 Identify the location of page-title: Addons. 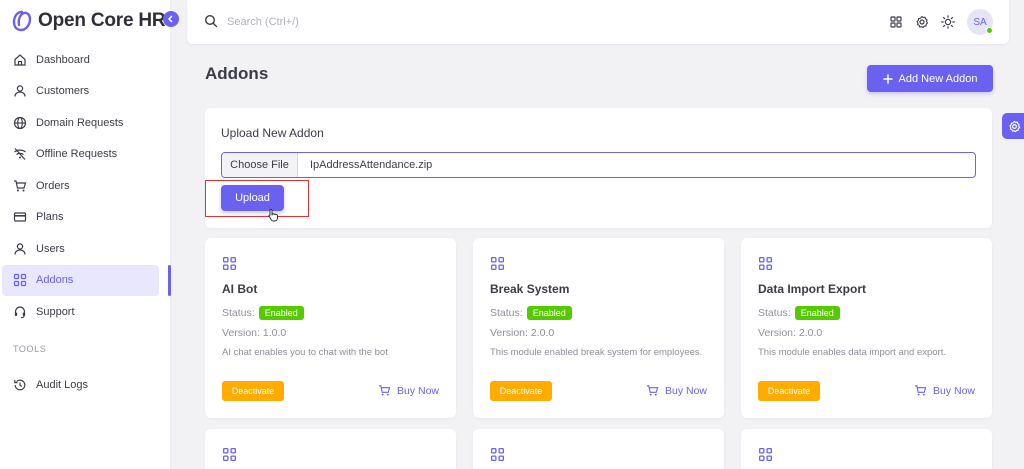
(237, 73).